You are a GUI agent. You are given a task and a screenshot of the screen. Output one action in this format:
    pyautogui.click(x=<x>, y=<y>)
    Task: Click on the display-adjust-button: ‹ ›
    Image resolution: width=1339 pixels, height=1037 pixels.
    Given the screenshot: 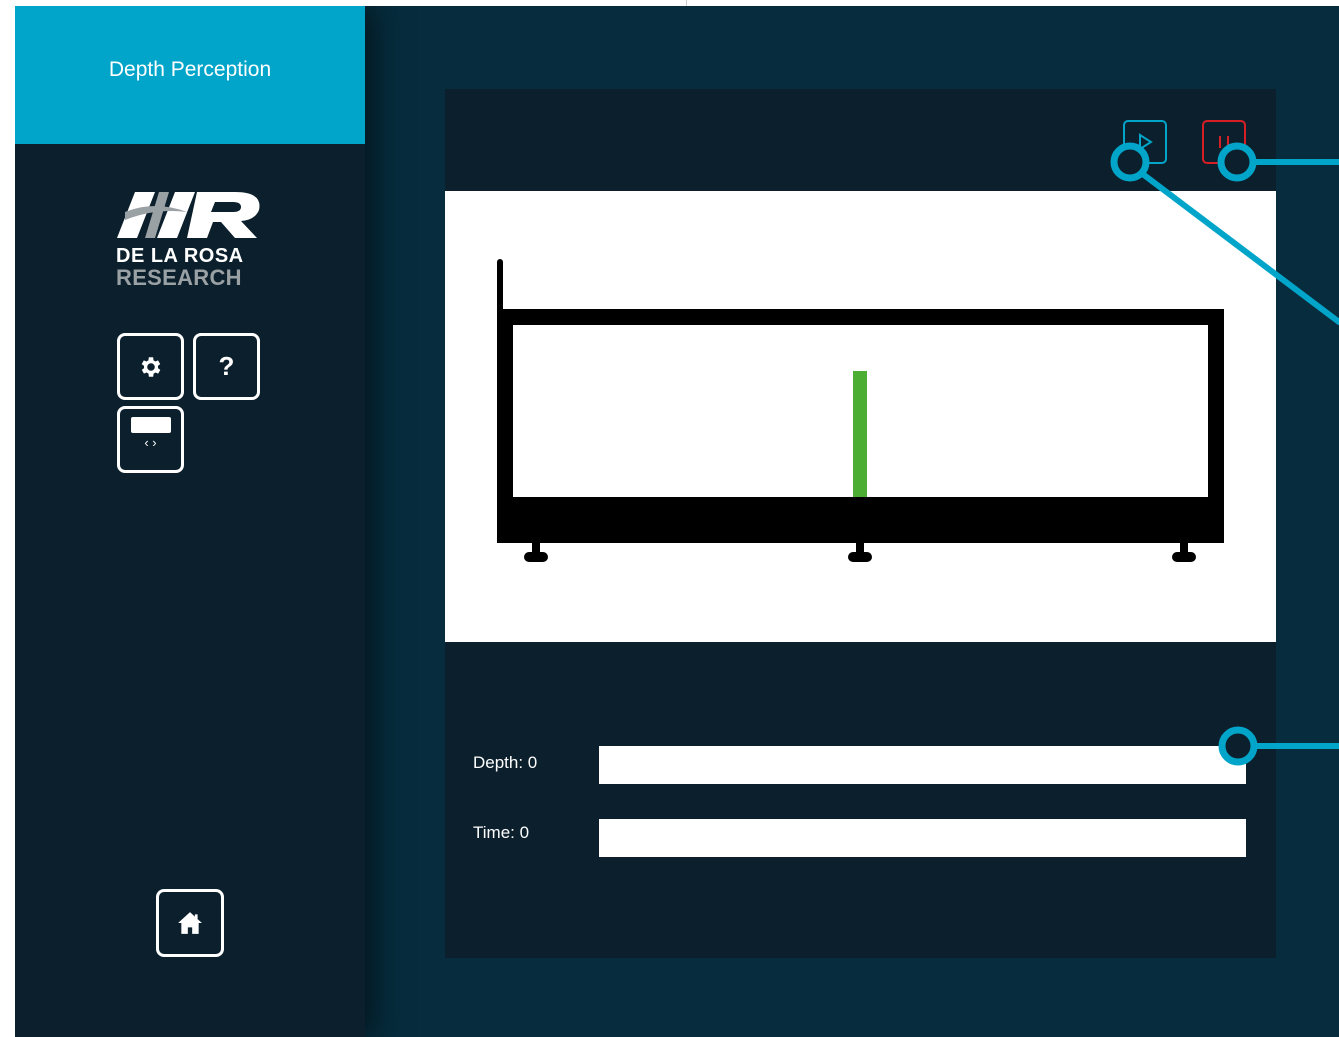 What is the action you would take?
    pyautogui.click(x=150, y=439)
    